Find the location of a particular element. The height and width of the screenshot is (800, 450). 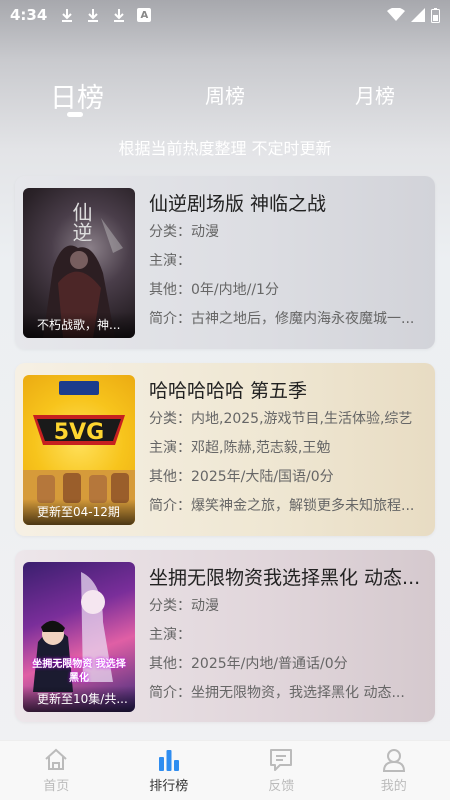

poster-caption: 更新至04-12期 is located at coordinates (79, 512).